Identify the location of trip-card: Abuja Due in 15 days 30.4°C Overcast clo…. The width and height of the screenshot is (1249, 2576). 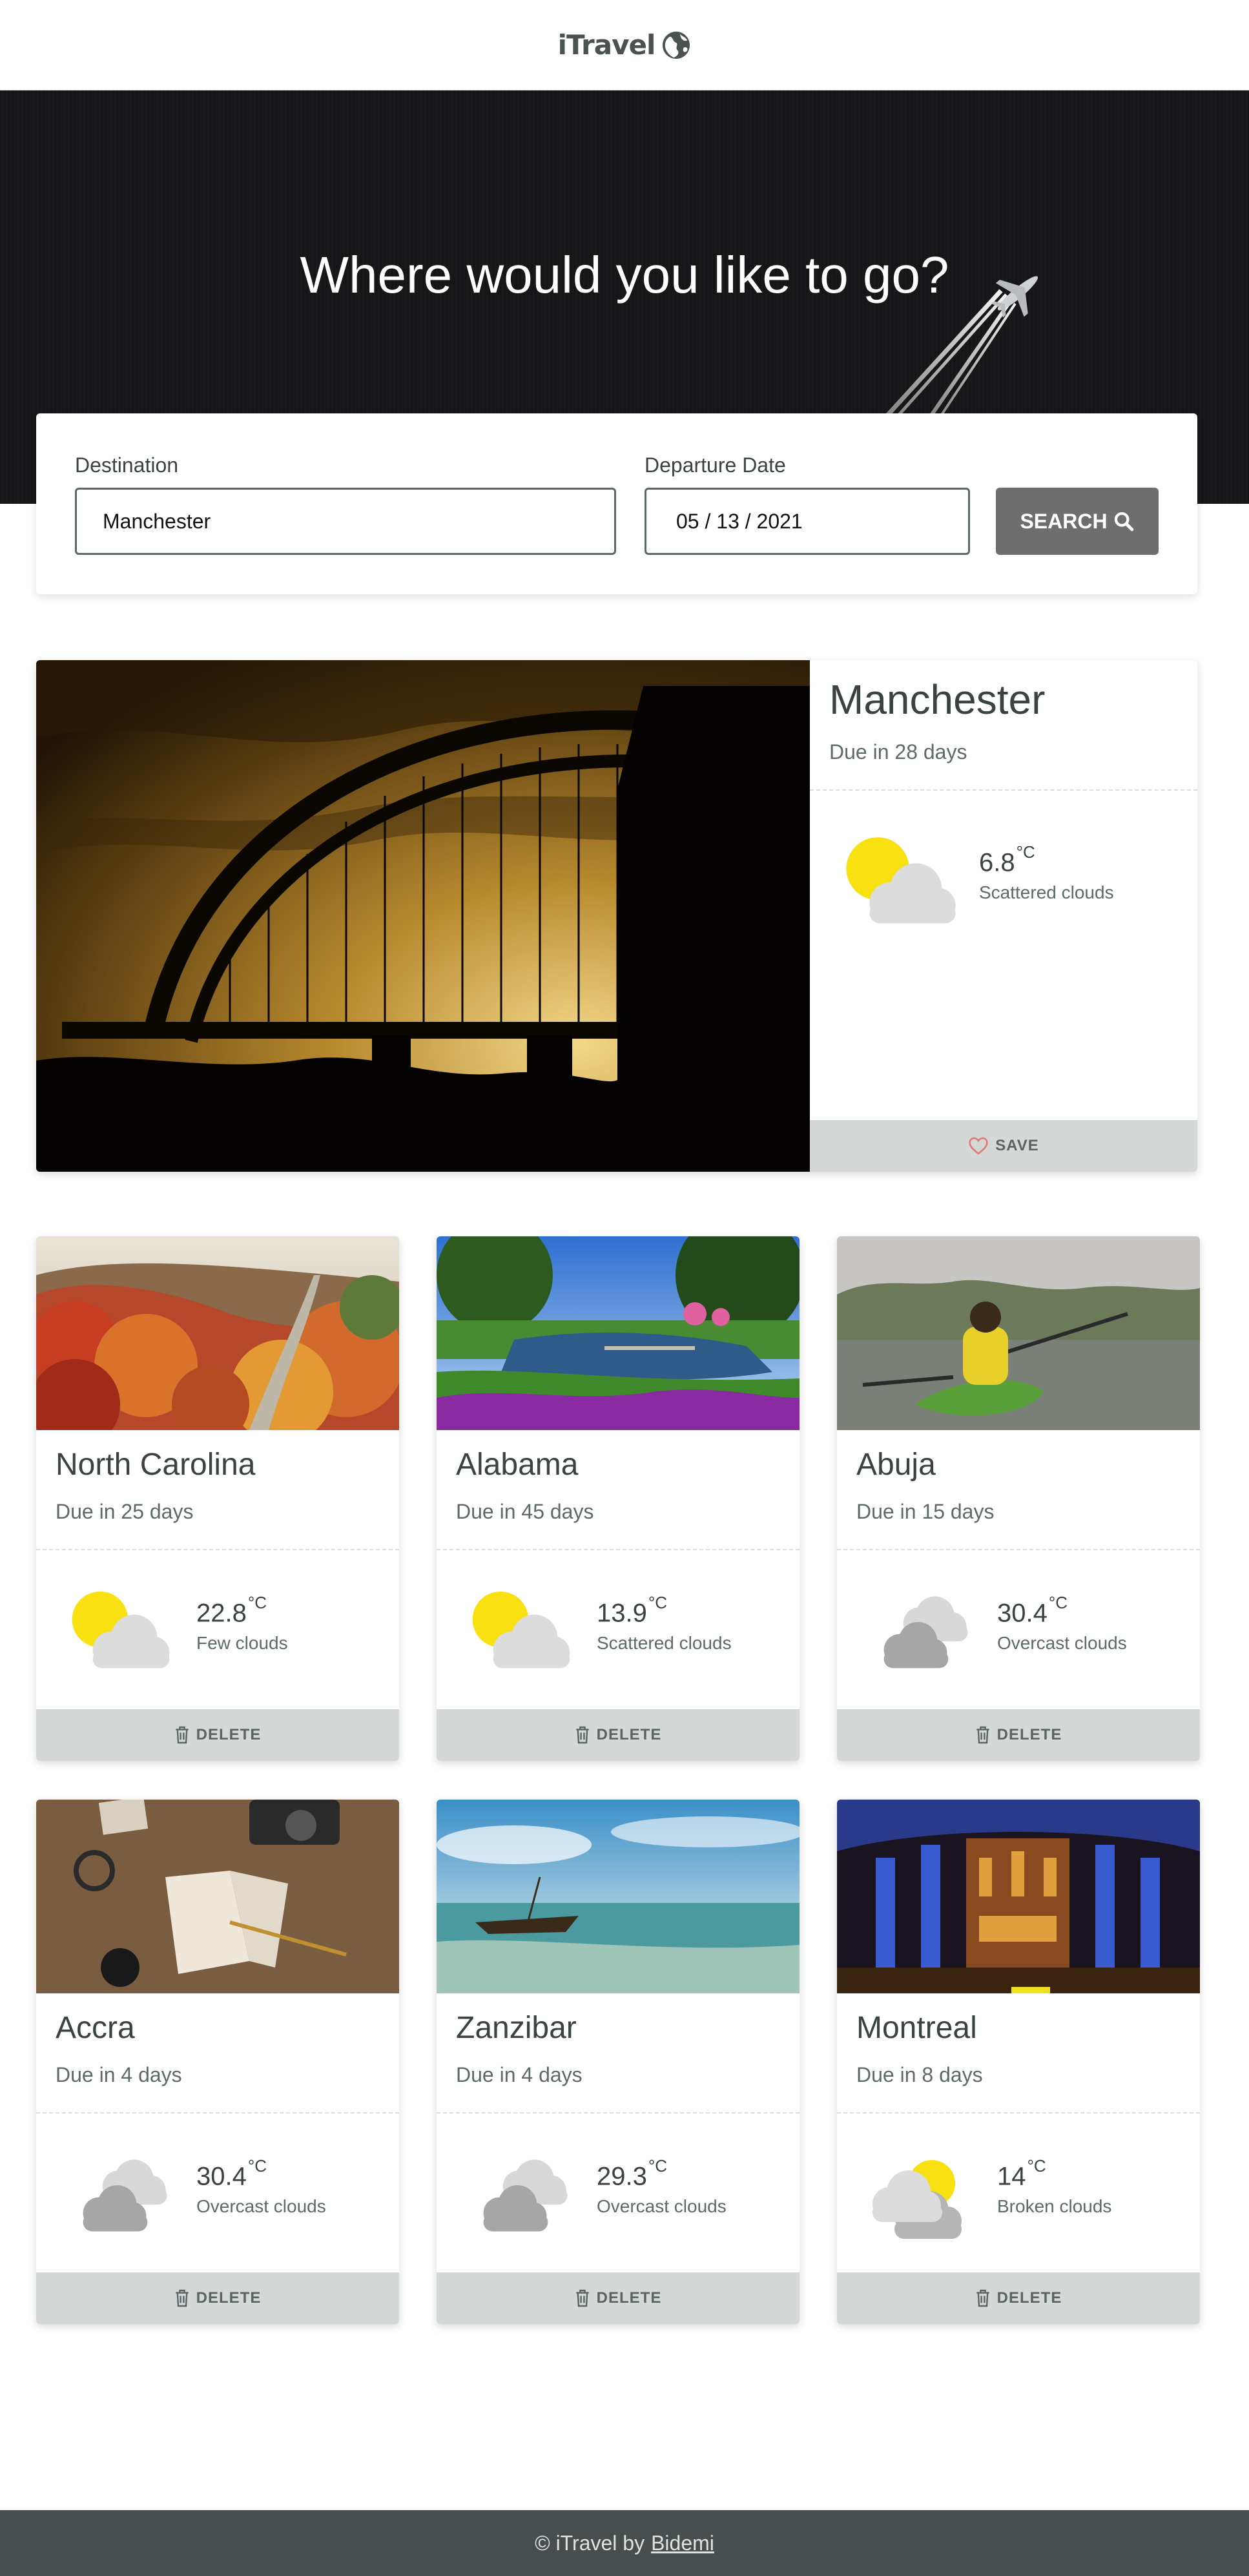
(1018, 1498).